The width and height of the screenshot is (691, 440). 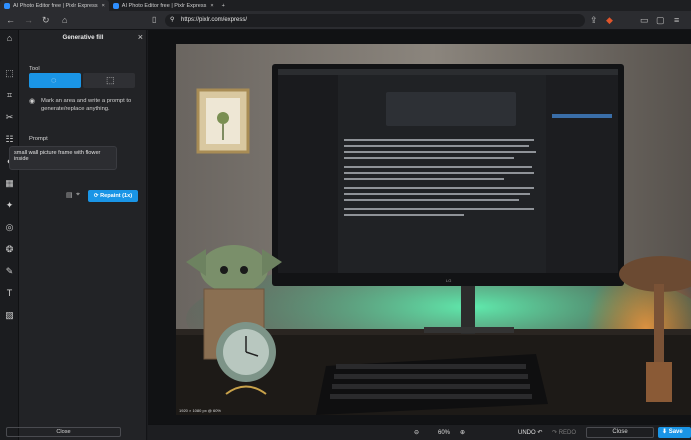 What do you see at coordinates (660, 20) in the screenshot?
I see `wallet-icon: ▢` at bounding box center [660, 20].